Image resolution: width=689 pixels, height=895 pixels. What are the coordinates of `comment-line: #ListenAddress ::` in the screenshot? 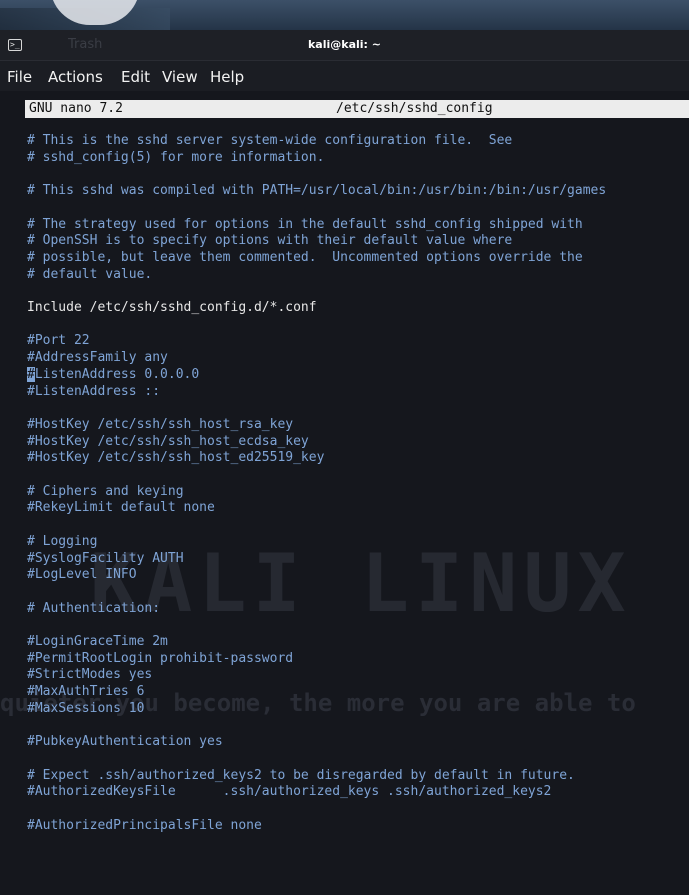 It's located at (94, 391).